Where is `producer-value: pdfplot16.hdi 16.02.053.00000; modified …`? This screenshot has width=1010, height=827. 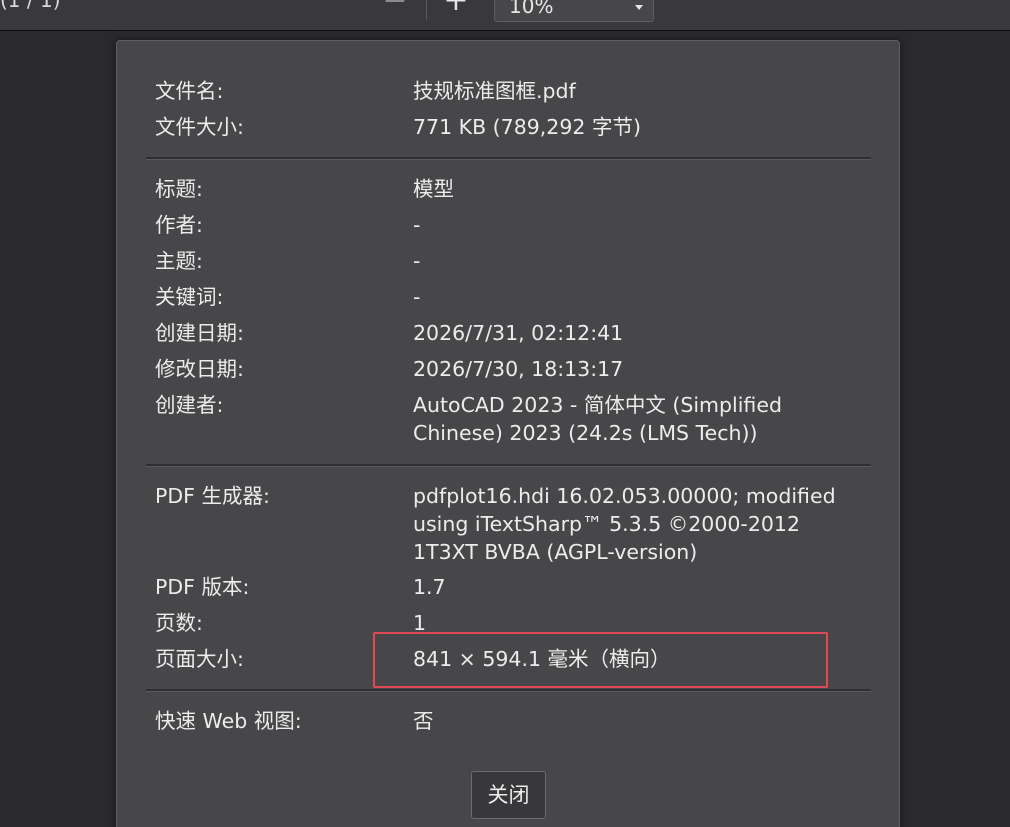 producer-value: pdfplot16.hdi 16.02.053.00000; modified … is located at coordinates (624, 524).